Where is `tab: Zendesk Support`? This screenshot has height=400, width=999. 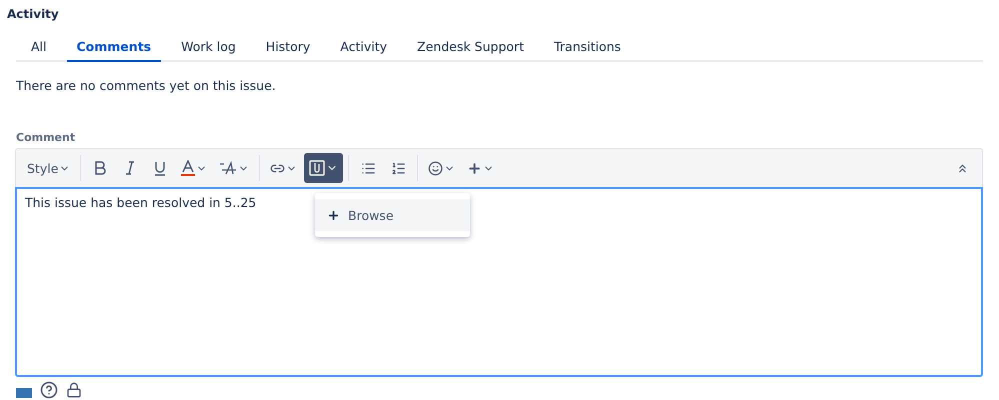
tab: Zendesk Support is located at coordinates (470, 46).